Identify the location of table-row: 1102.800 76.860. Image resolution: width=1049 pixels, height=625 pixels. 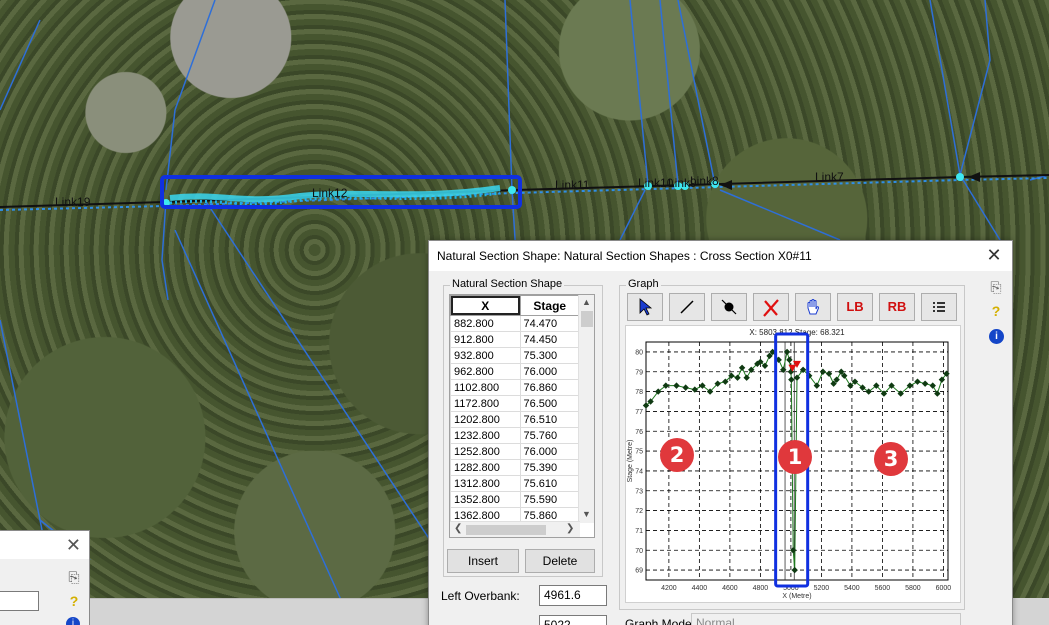
(515, 387).